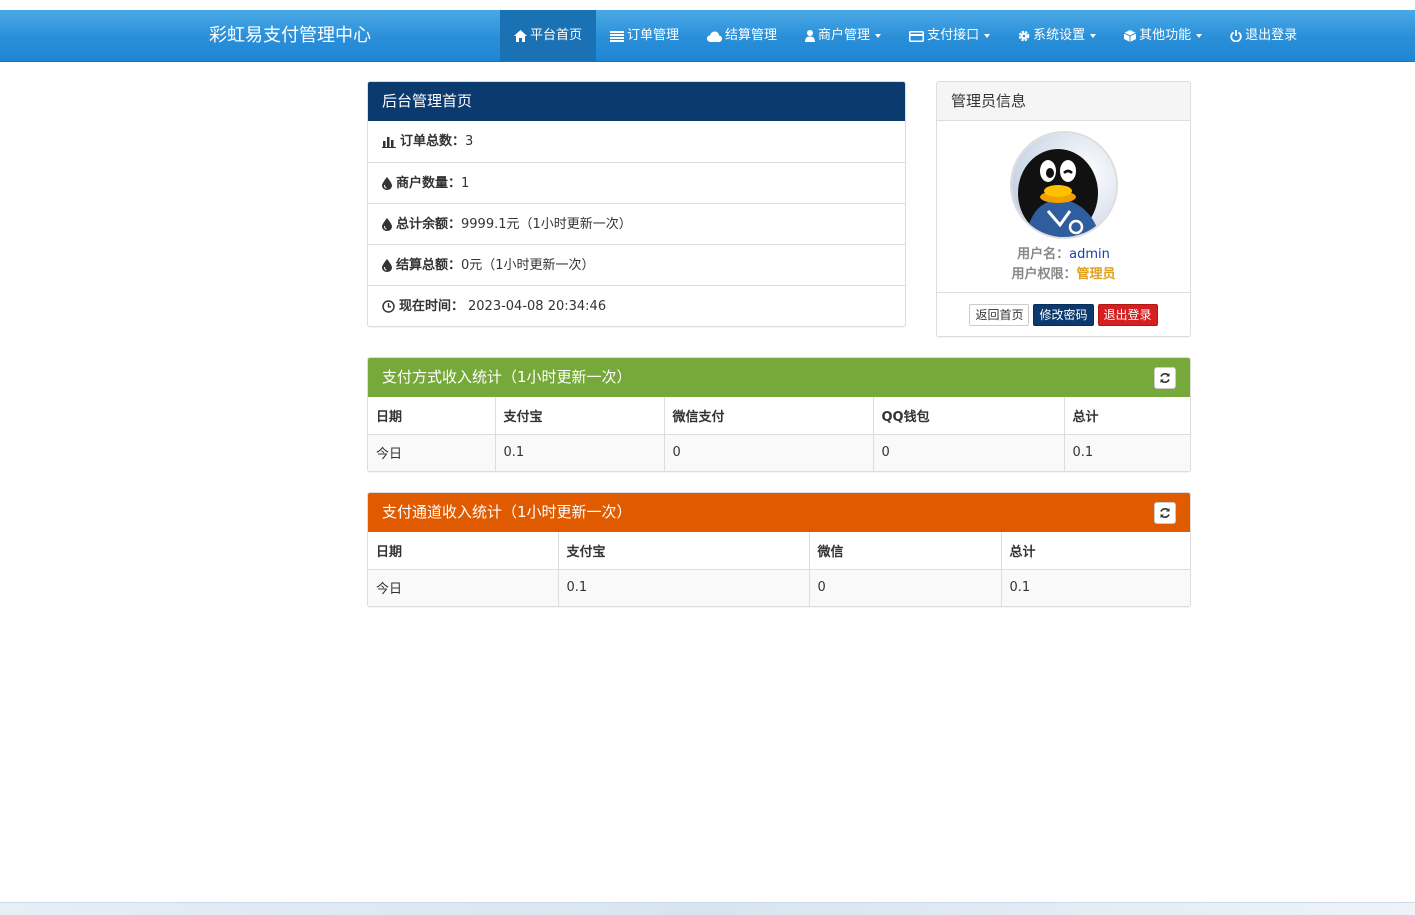 This screenshot has width=1415, height=915. Describe the element at coordinates (429, 183) in the screenshot. I see `stat-merchant-count-label: 商户数量：` at that location.